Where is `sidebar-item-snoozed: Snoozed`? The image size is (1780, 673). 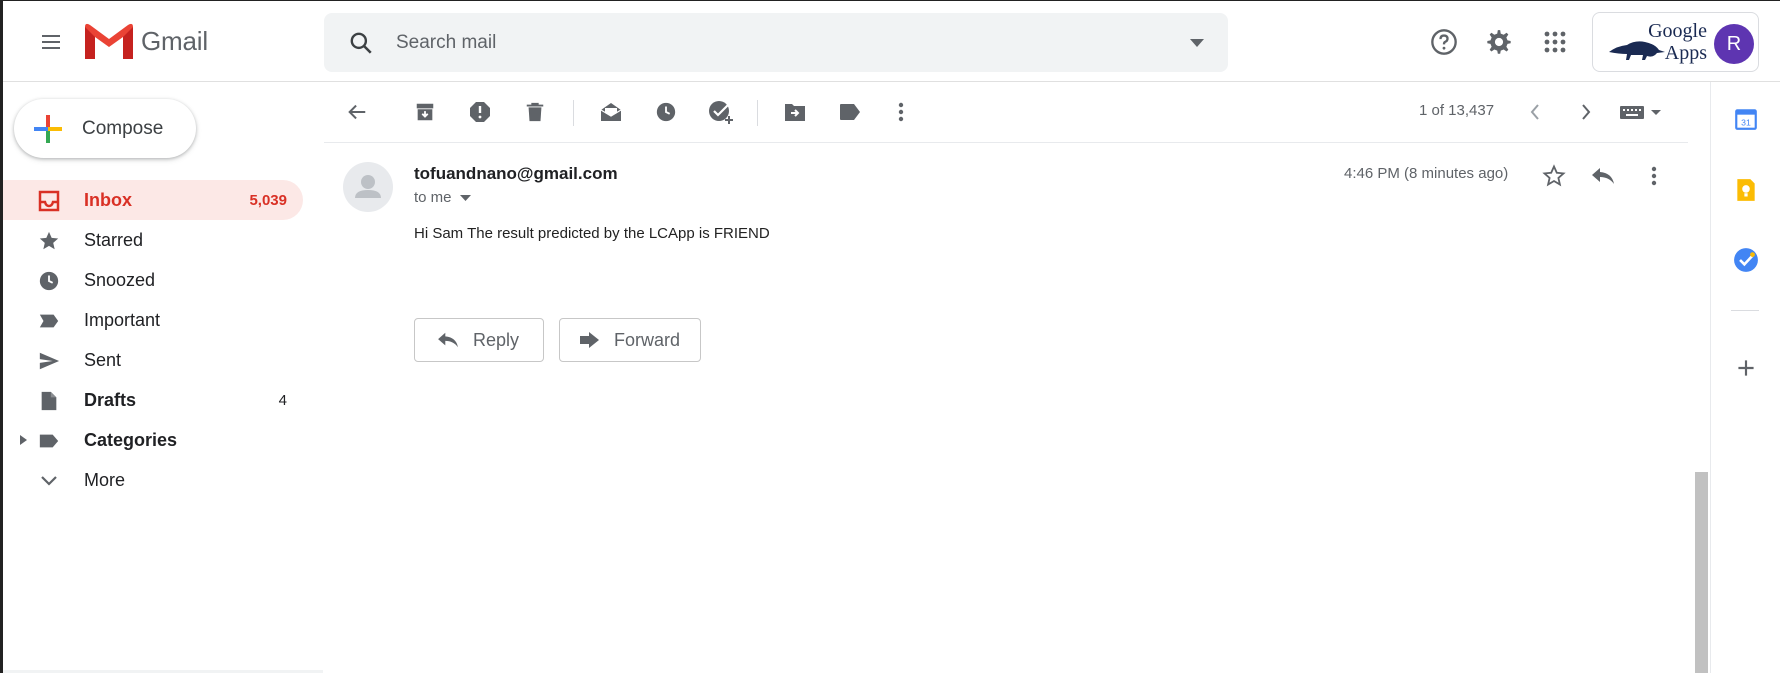
sidebar-item-snoozed: Snoozed is located at coordinates (153, 280).